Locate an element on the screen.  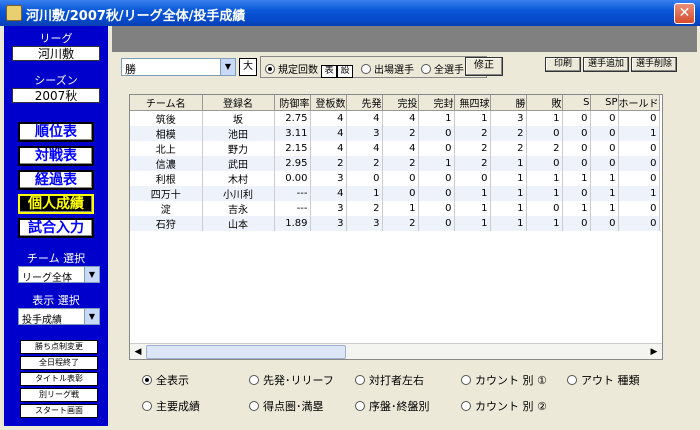
table-cell: 2.95 is located at coordinates (292, 163).